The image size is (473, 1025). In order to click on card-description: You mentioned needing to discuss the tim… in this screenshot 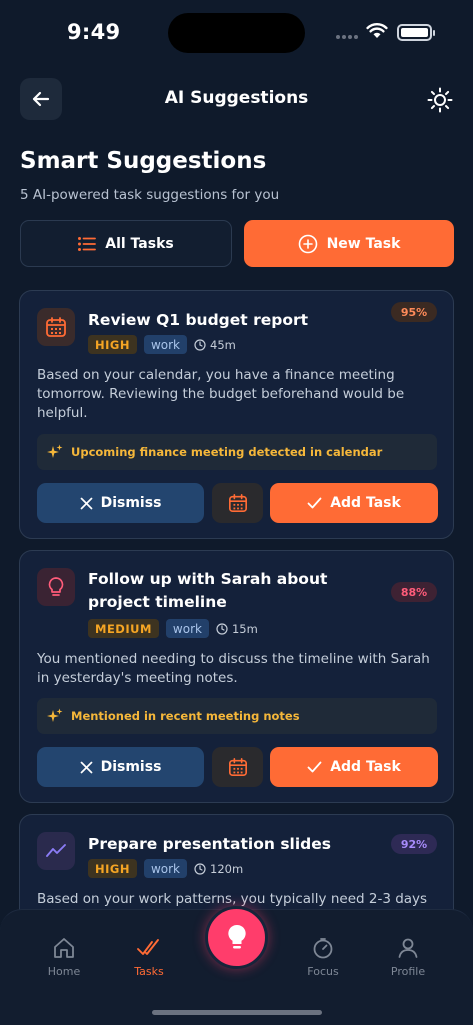, I will do `click(233, 668)`.